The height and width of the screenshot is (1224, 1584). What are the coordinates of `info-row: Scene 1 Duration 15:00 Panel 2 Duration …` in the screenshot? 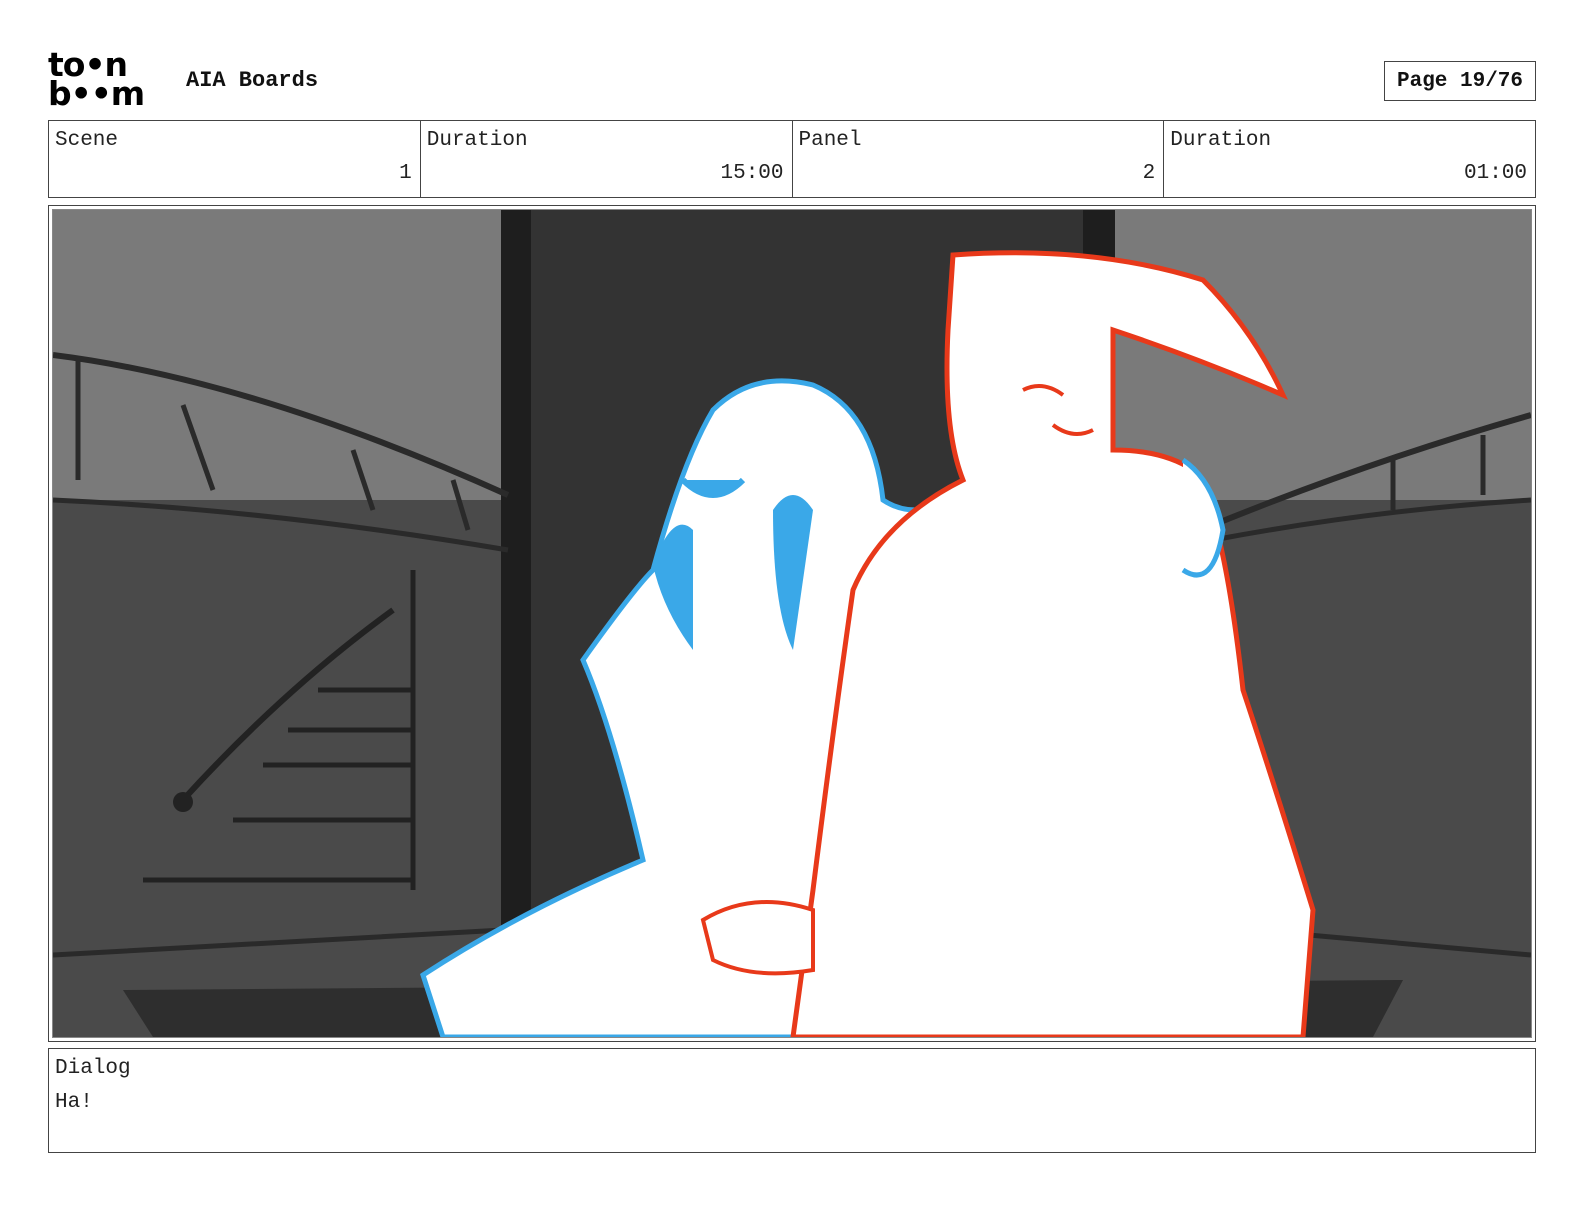 It's located at (792, 159).